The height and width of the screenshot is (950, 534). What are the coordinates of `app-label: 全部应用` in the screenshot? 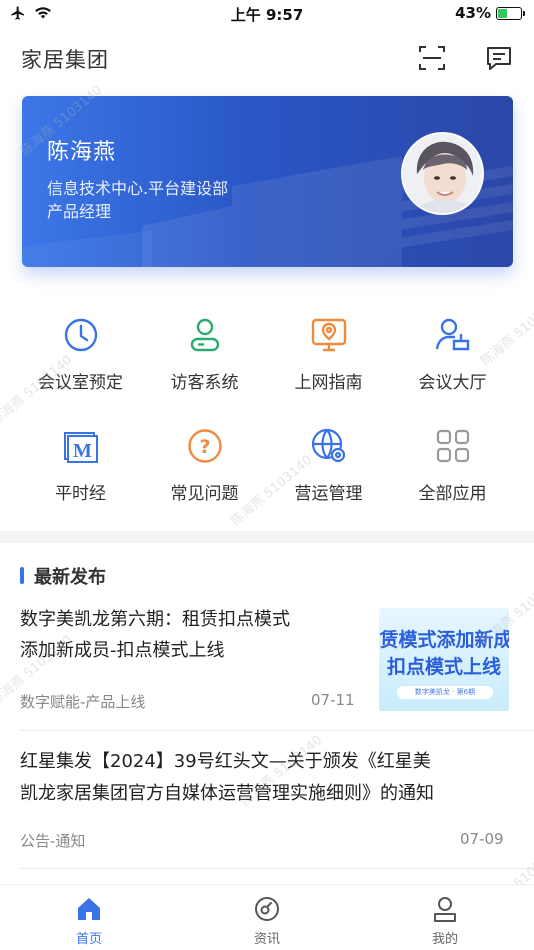 It's located at (452, 494).